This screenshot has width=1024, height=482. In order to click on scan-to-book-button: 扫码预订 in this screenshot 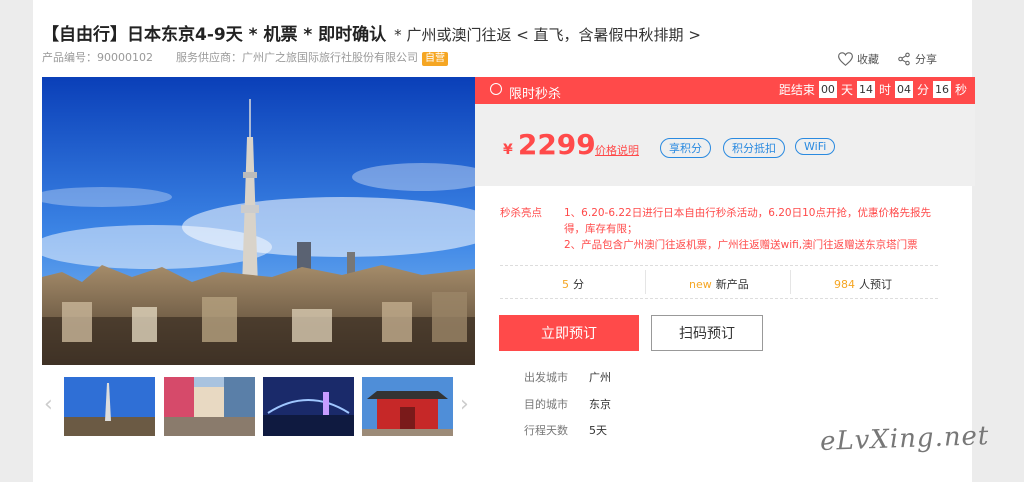, I will do `click(707, 333)`.